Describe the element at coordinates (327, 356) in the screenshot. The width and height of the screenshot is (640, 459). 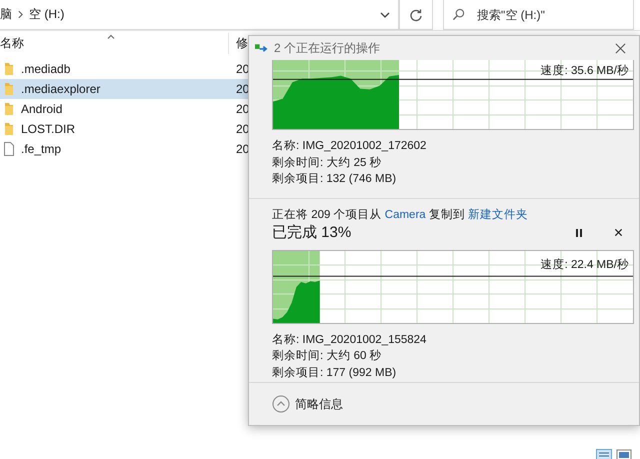
I see `detail-line: 剩余时间: 大约 60 秒` at that location.